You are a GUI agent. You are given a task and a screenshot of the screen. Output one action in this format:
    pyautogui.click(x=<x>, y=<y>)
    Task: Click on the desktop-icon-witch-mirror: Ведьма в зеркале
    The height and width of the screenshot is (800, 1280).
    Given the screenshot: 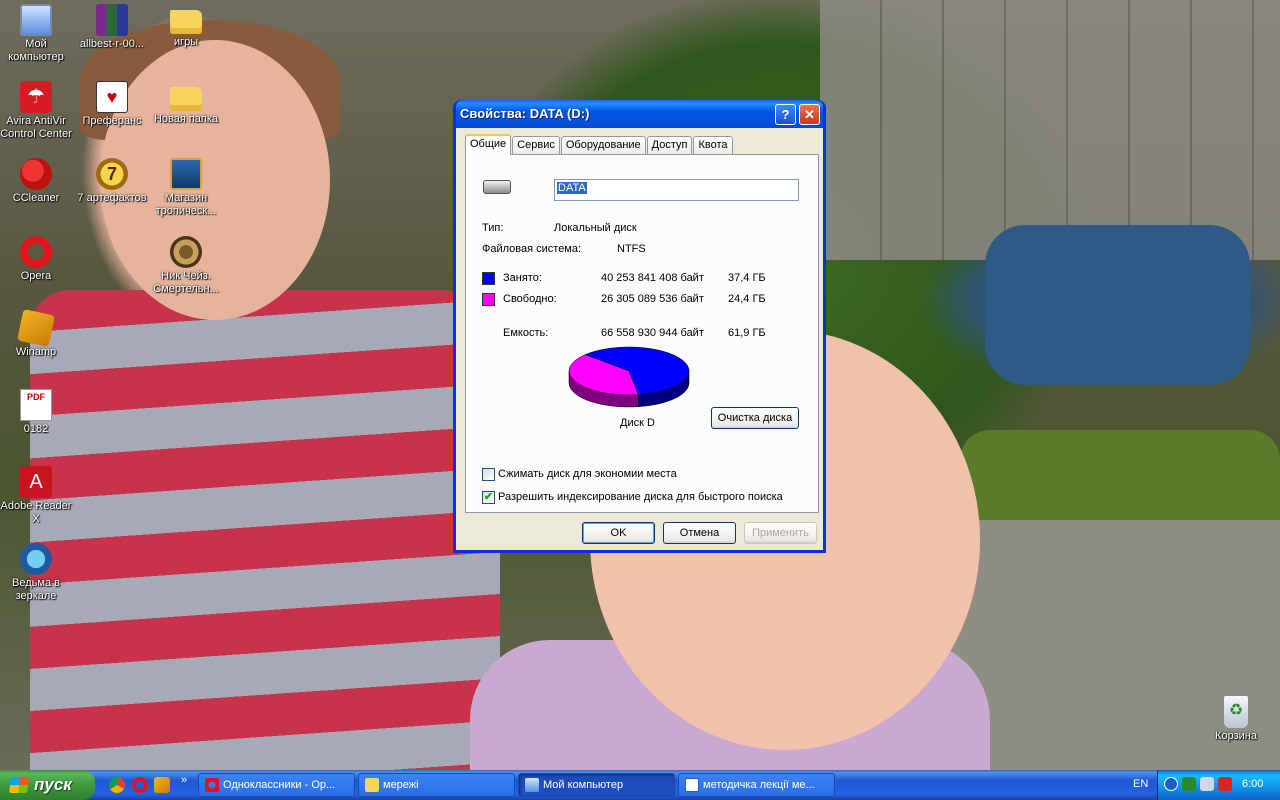 What is the action you would take?
    pyautogui.click(x=37, y=573)
    